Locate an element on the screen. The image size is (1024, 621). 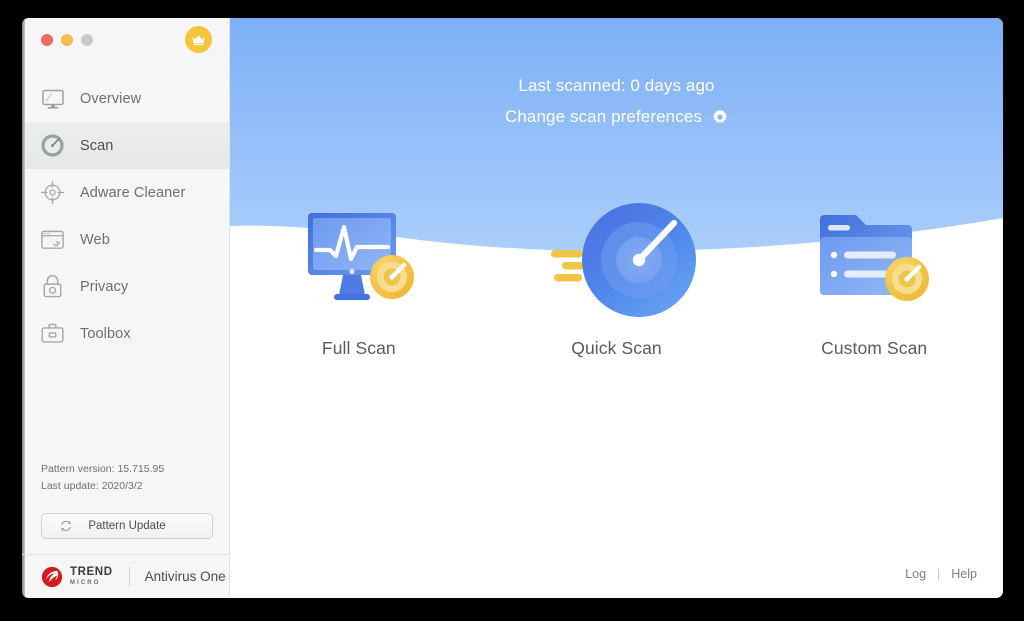
sidebar-item-privacy: Privacy is located at coordinates (125, 286).